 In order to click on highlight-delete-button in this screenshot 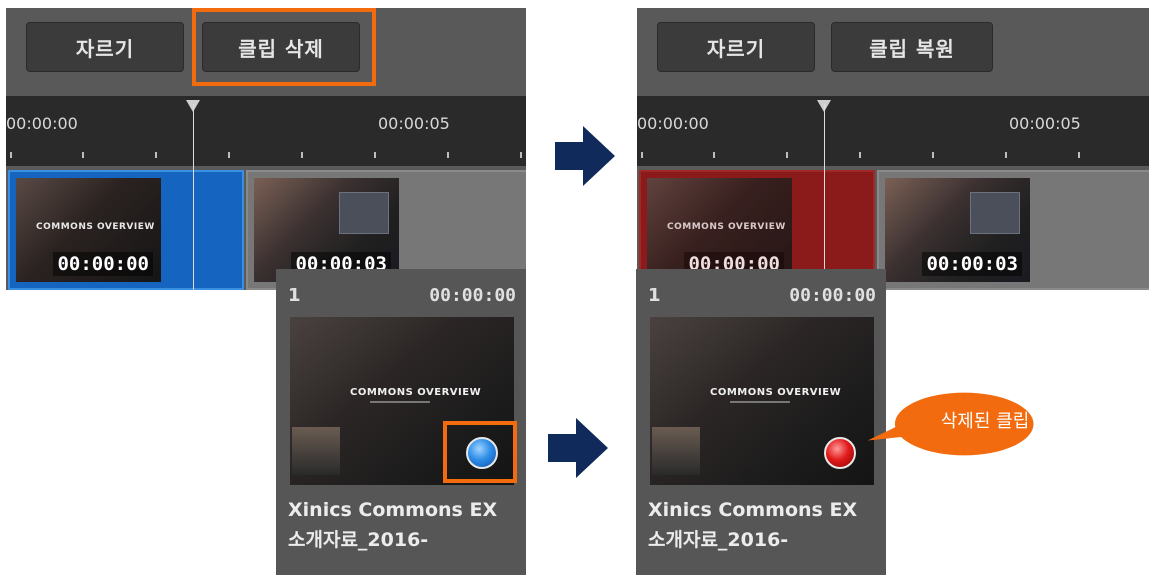, I will do `click(284, 47)`.